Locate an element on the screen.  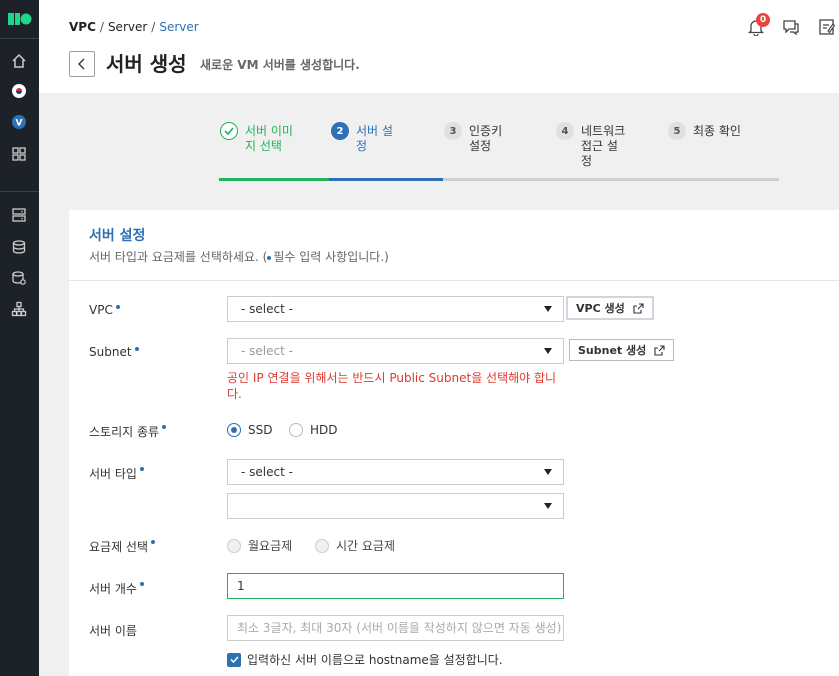
step-label: 서버 이미지 선택 is located at coordinates (269, 138).